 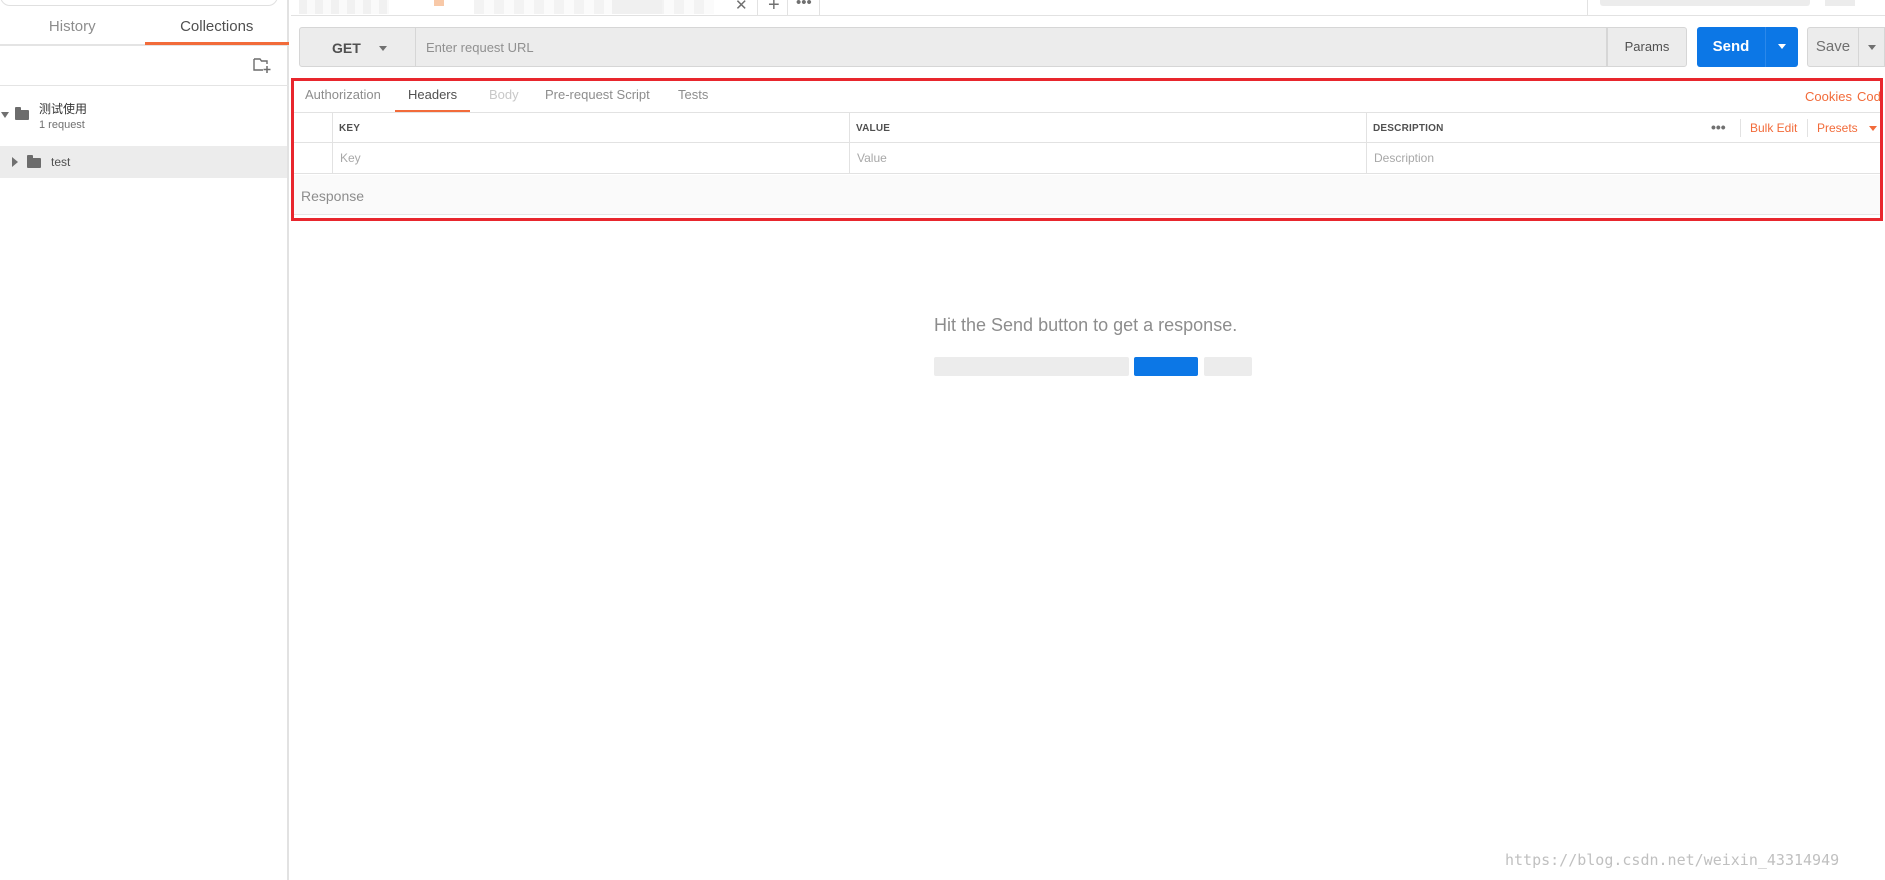 I want to click on caret-down-icon, so click(x=5, y=115).